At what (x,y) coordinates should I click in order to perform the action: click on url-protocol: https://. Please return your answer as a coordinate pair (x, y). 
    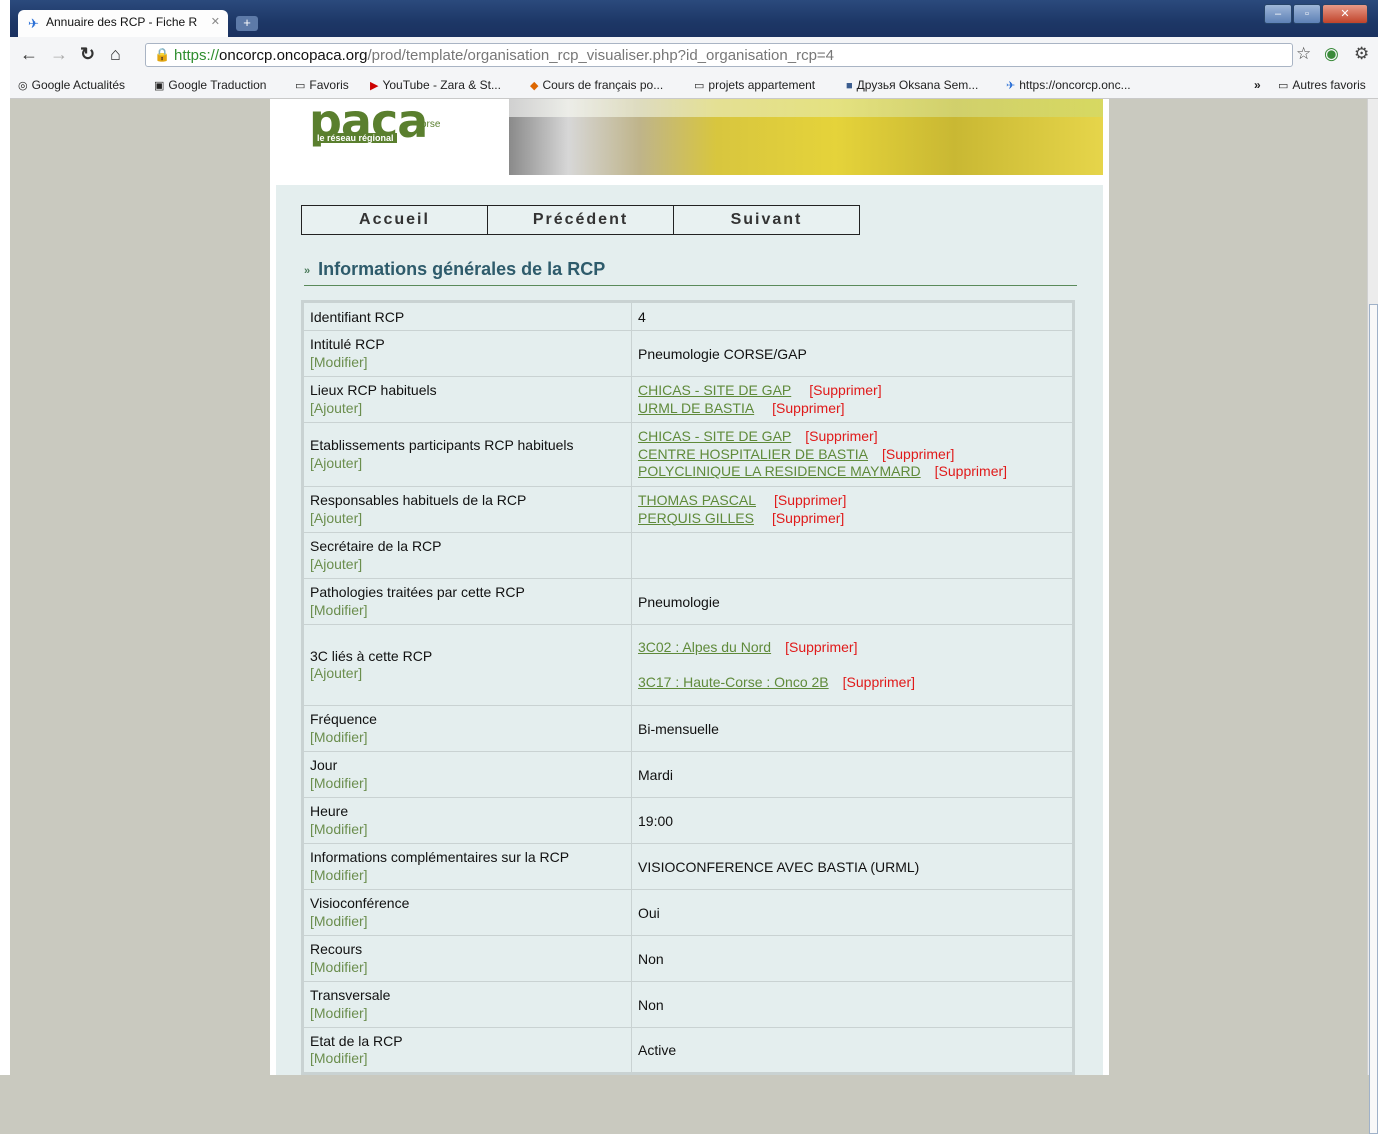
    Looking at the image, I should click on (197, 55).